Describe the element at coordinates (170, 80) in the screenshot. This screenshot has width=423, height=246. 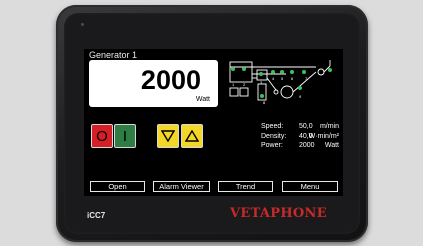
I see `power-value: 2000` at that location.